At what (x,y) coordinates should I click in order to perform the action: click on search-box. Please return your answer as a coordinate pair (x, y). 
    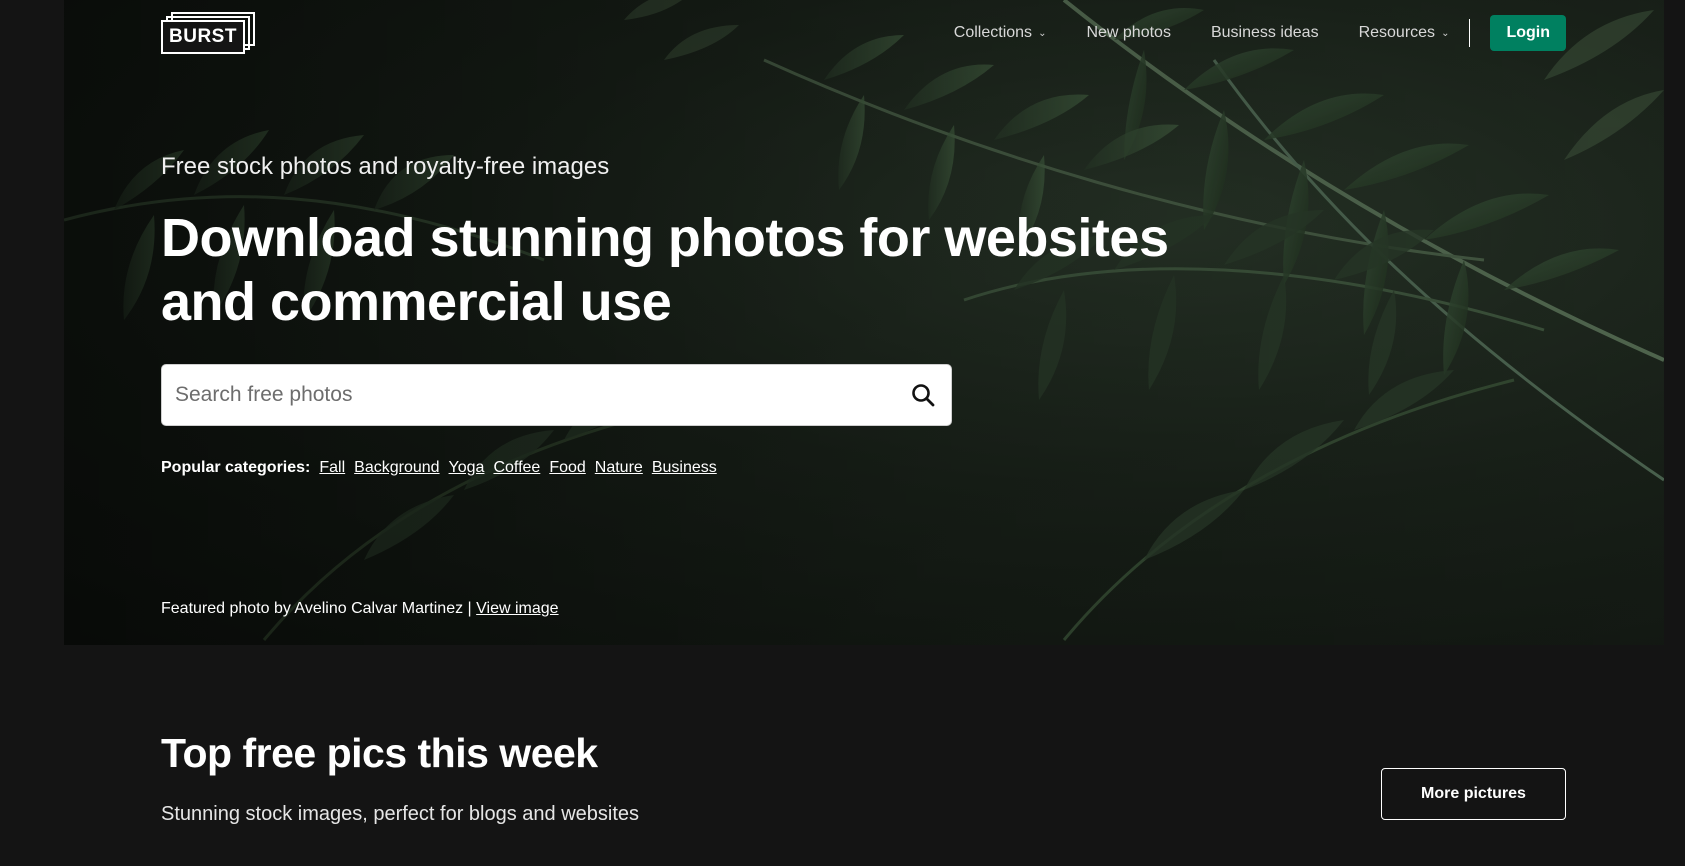
    Looking at the image, I should click on (556, 395).